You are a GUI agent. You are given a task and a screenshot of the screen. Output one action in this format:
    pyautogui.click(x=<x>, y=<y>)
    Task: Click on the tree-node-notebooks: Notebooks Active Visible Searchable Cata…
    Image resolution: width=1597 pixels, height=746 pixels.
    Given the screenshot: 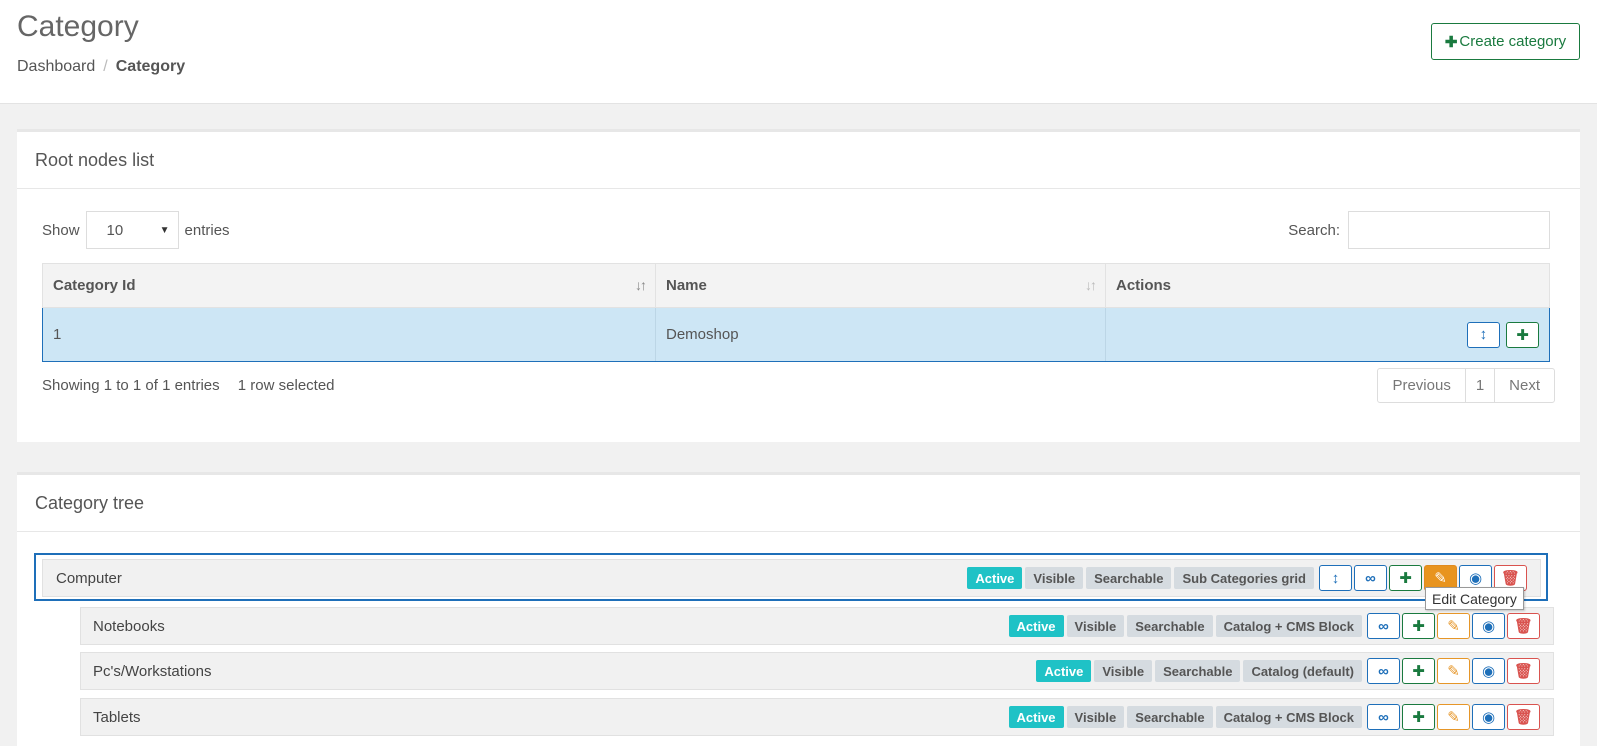 What is the action you would take?
    pyautogui.click(x=817, y=626)
    